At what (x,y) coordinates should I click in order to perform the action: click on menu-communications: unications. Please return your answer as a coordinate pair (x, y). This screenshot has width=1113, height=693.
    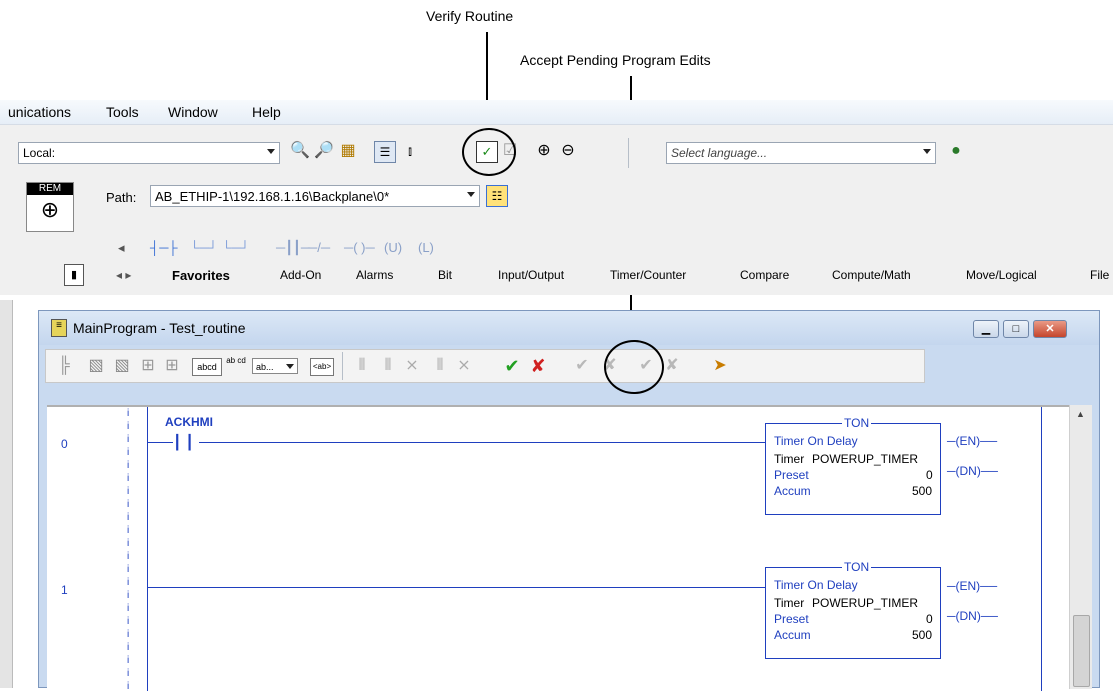
    Looking at the image, I should click on (39, 112).